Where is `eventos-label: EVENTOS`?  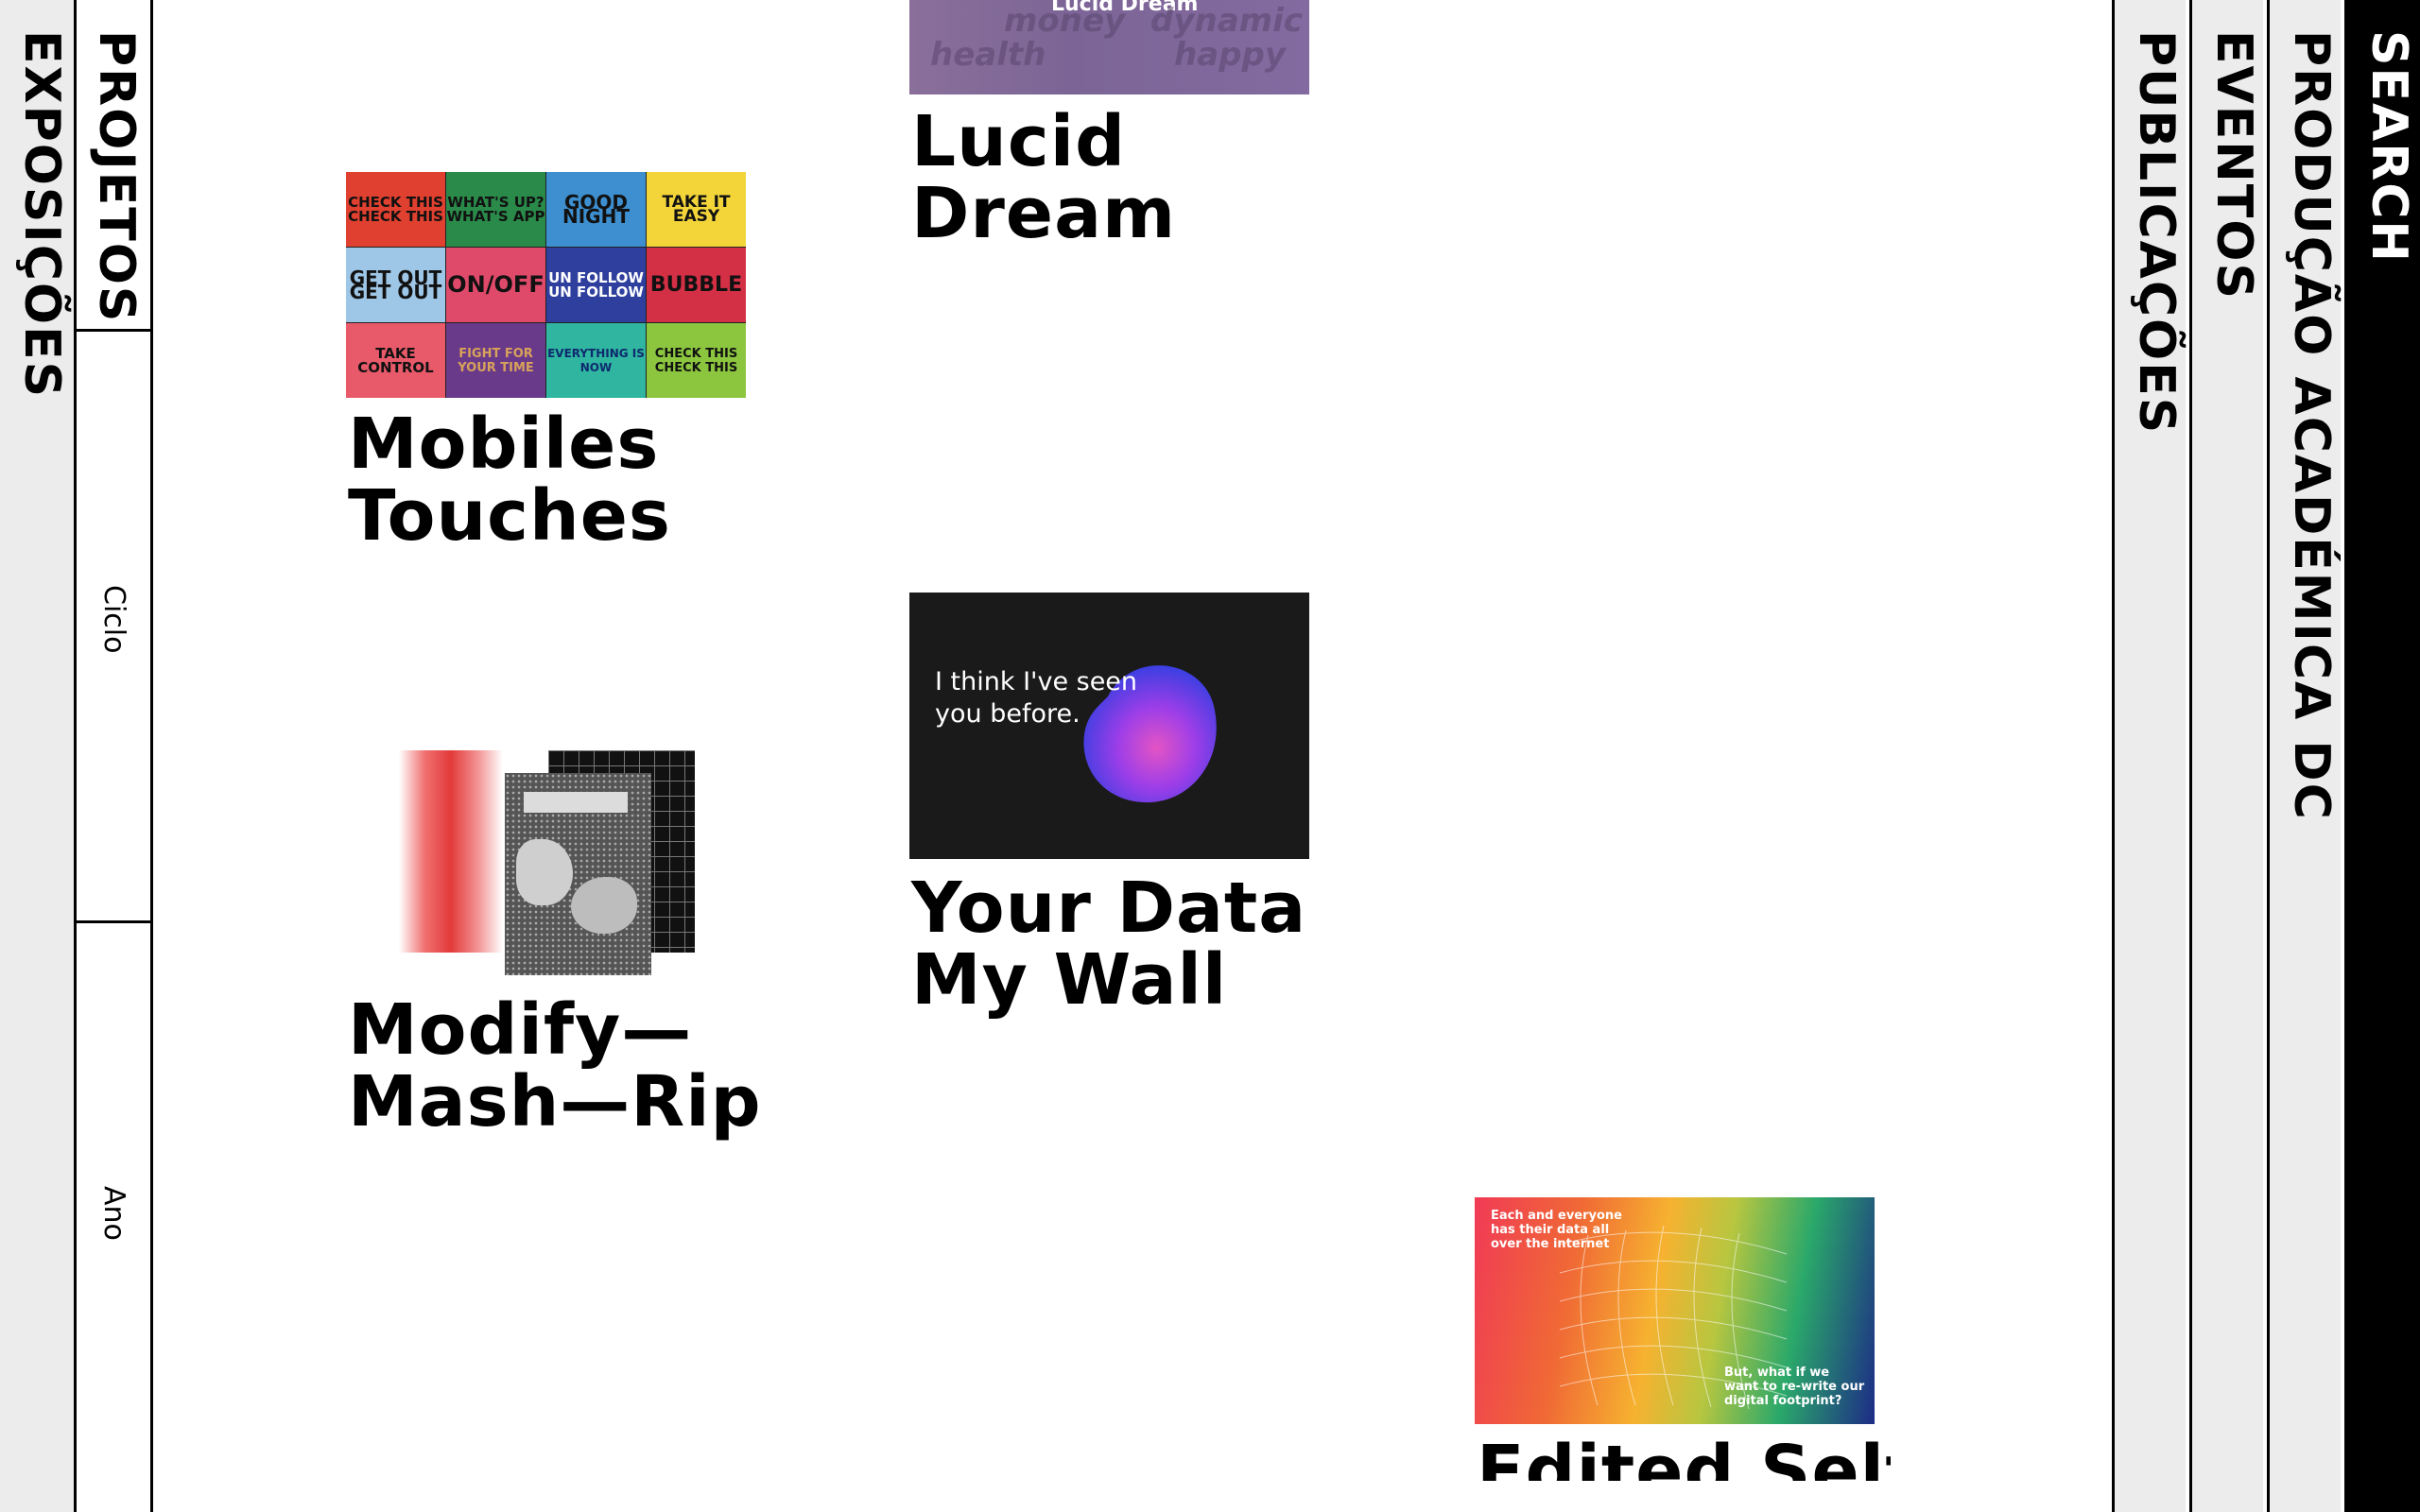
eventos-label: EVENTOS is located at coordinates (2233, 165).